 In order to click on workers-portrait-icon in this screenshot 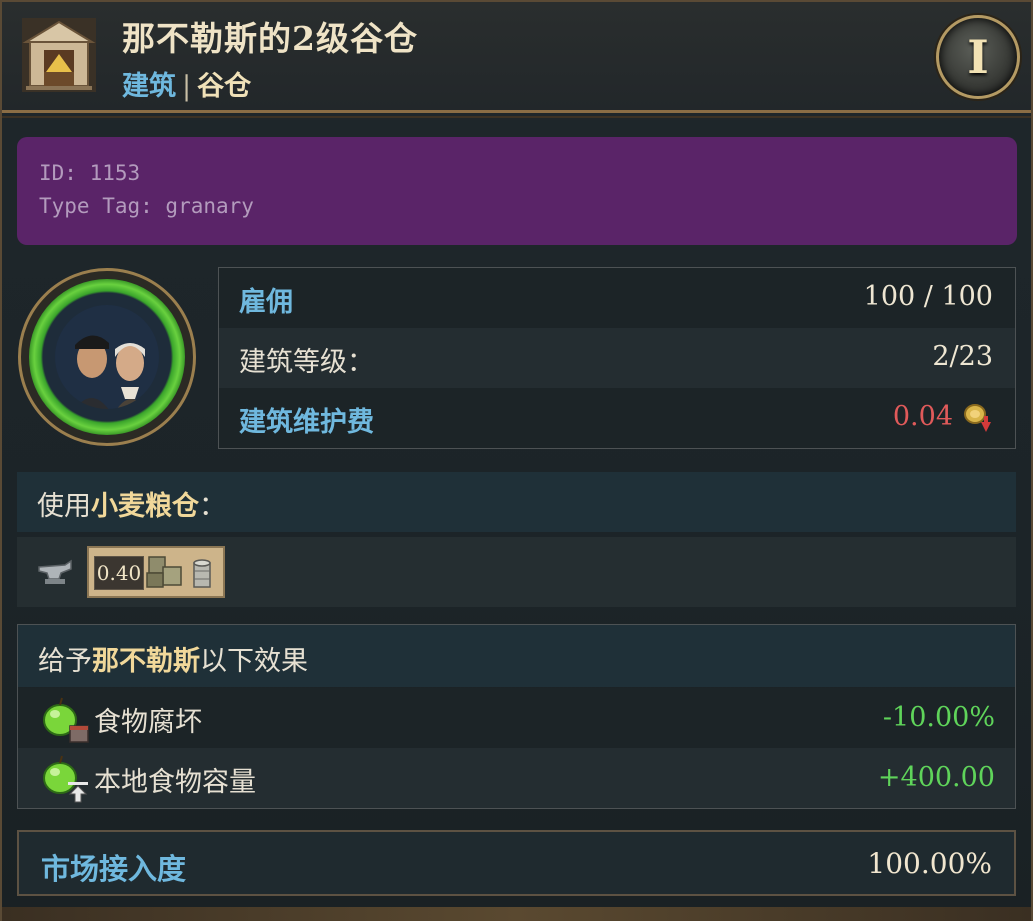, I will do `click(107, 357)`.